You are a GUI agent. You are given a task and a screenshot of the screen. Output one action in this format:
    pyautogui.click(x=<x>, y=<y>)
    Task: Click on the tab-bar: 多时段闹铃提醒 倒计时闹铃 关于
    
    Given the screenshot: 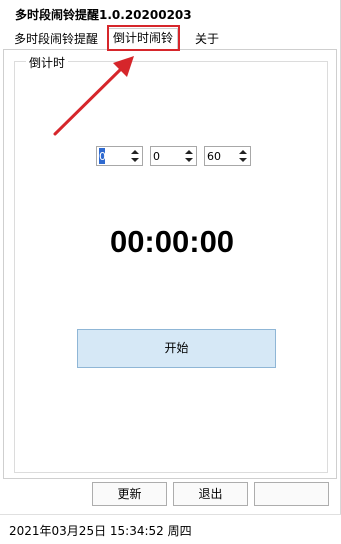 What is the action you would take?
    pyautogui.click(x=170, y=39)
    